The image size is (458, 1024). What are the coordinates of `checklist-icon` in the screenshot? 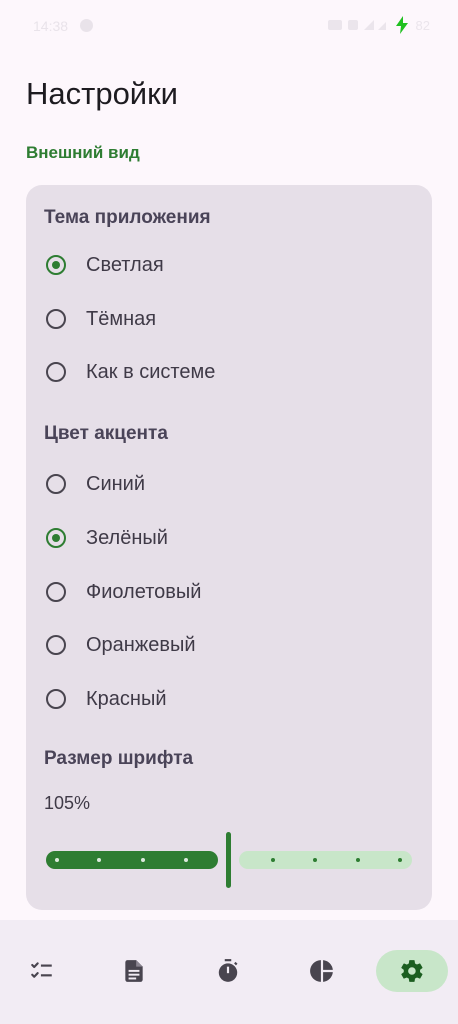 It's located at (41, 970).